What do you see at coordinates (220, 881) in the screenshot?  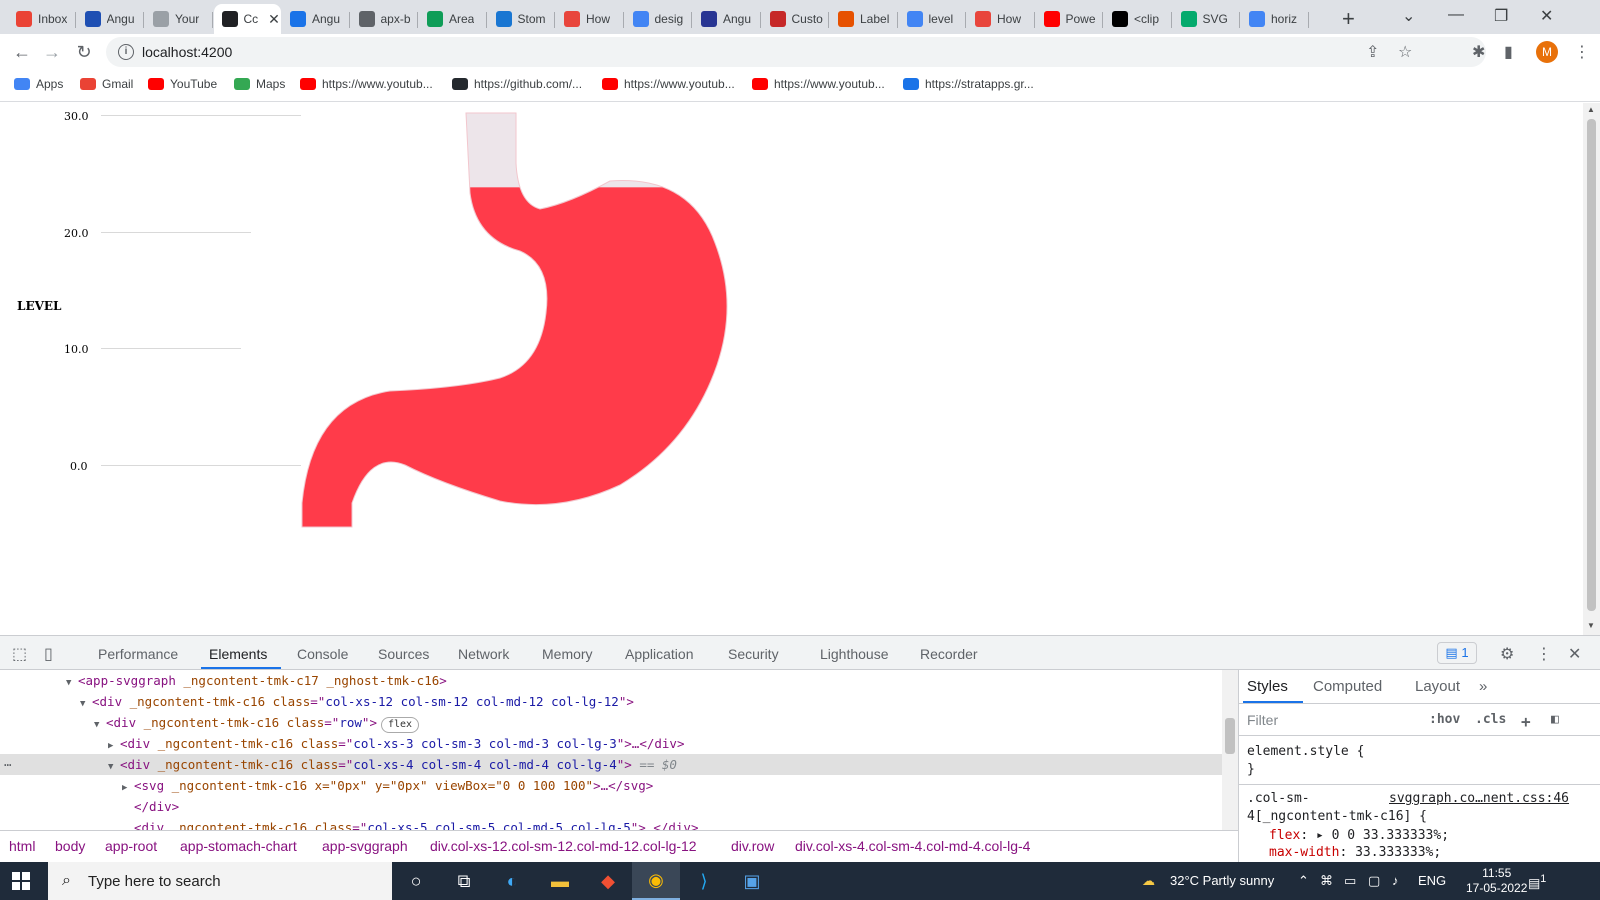 I see `taskbar-search: ⌕ Type here to search` at bounding box center [220, 881].